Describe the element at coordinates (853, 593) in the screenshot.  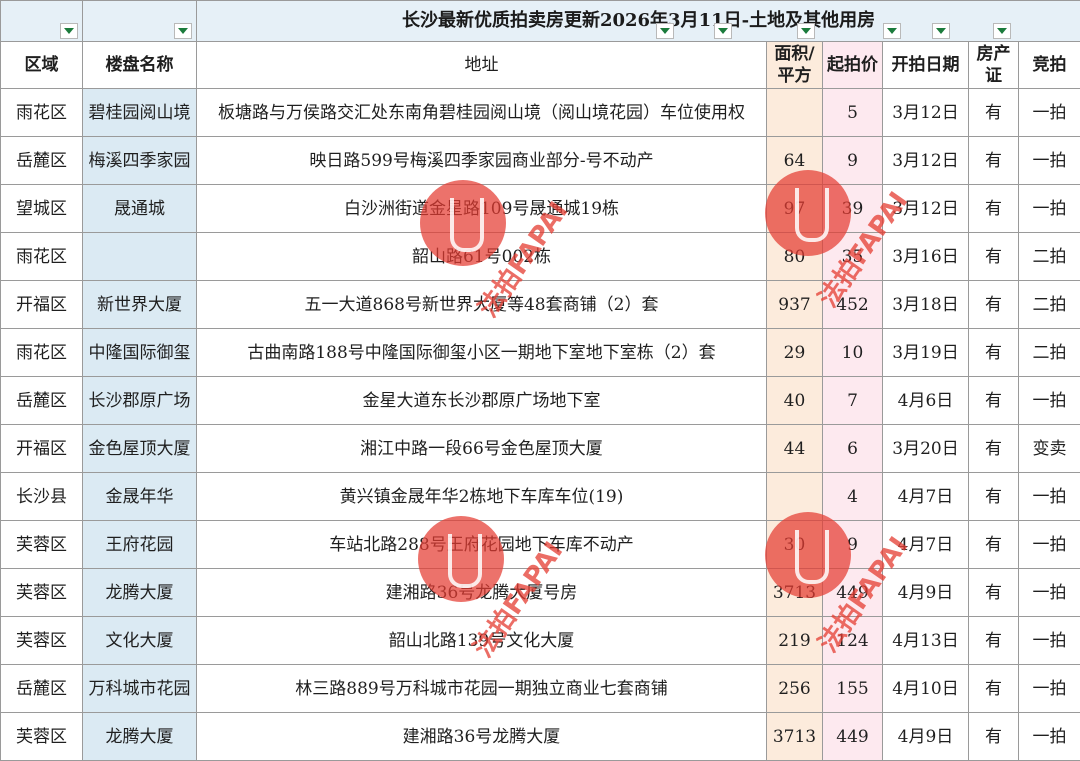
I see `cell-price: 449` at that location.